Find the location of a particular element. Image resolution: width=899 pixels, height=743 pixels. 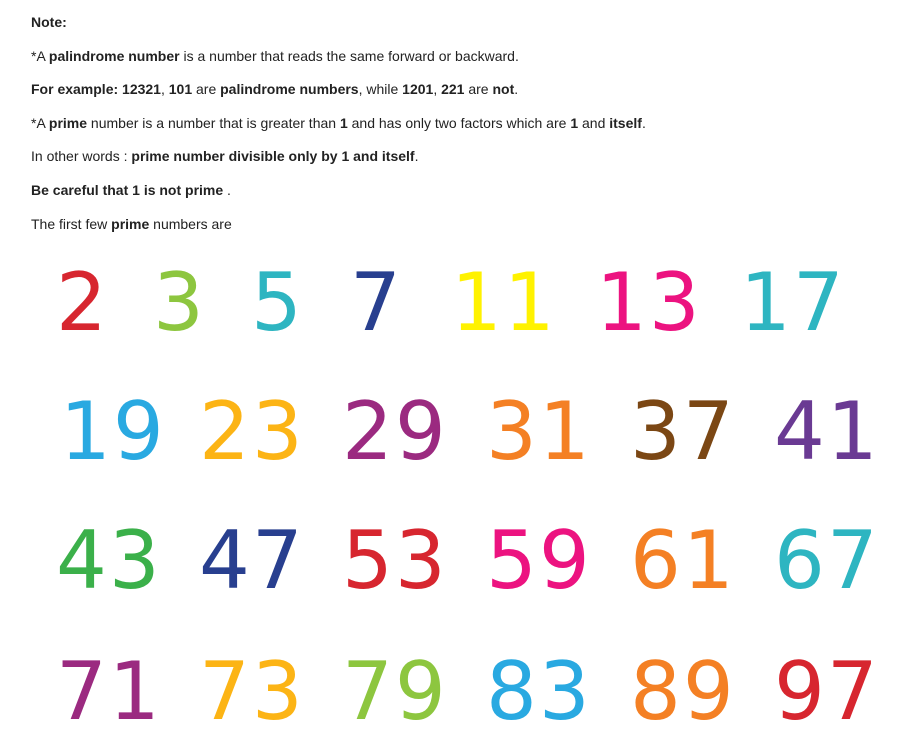

example-value: 221 is located at coordinates (453, 89).